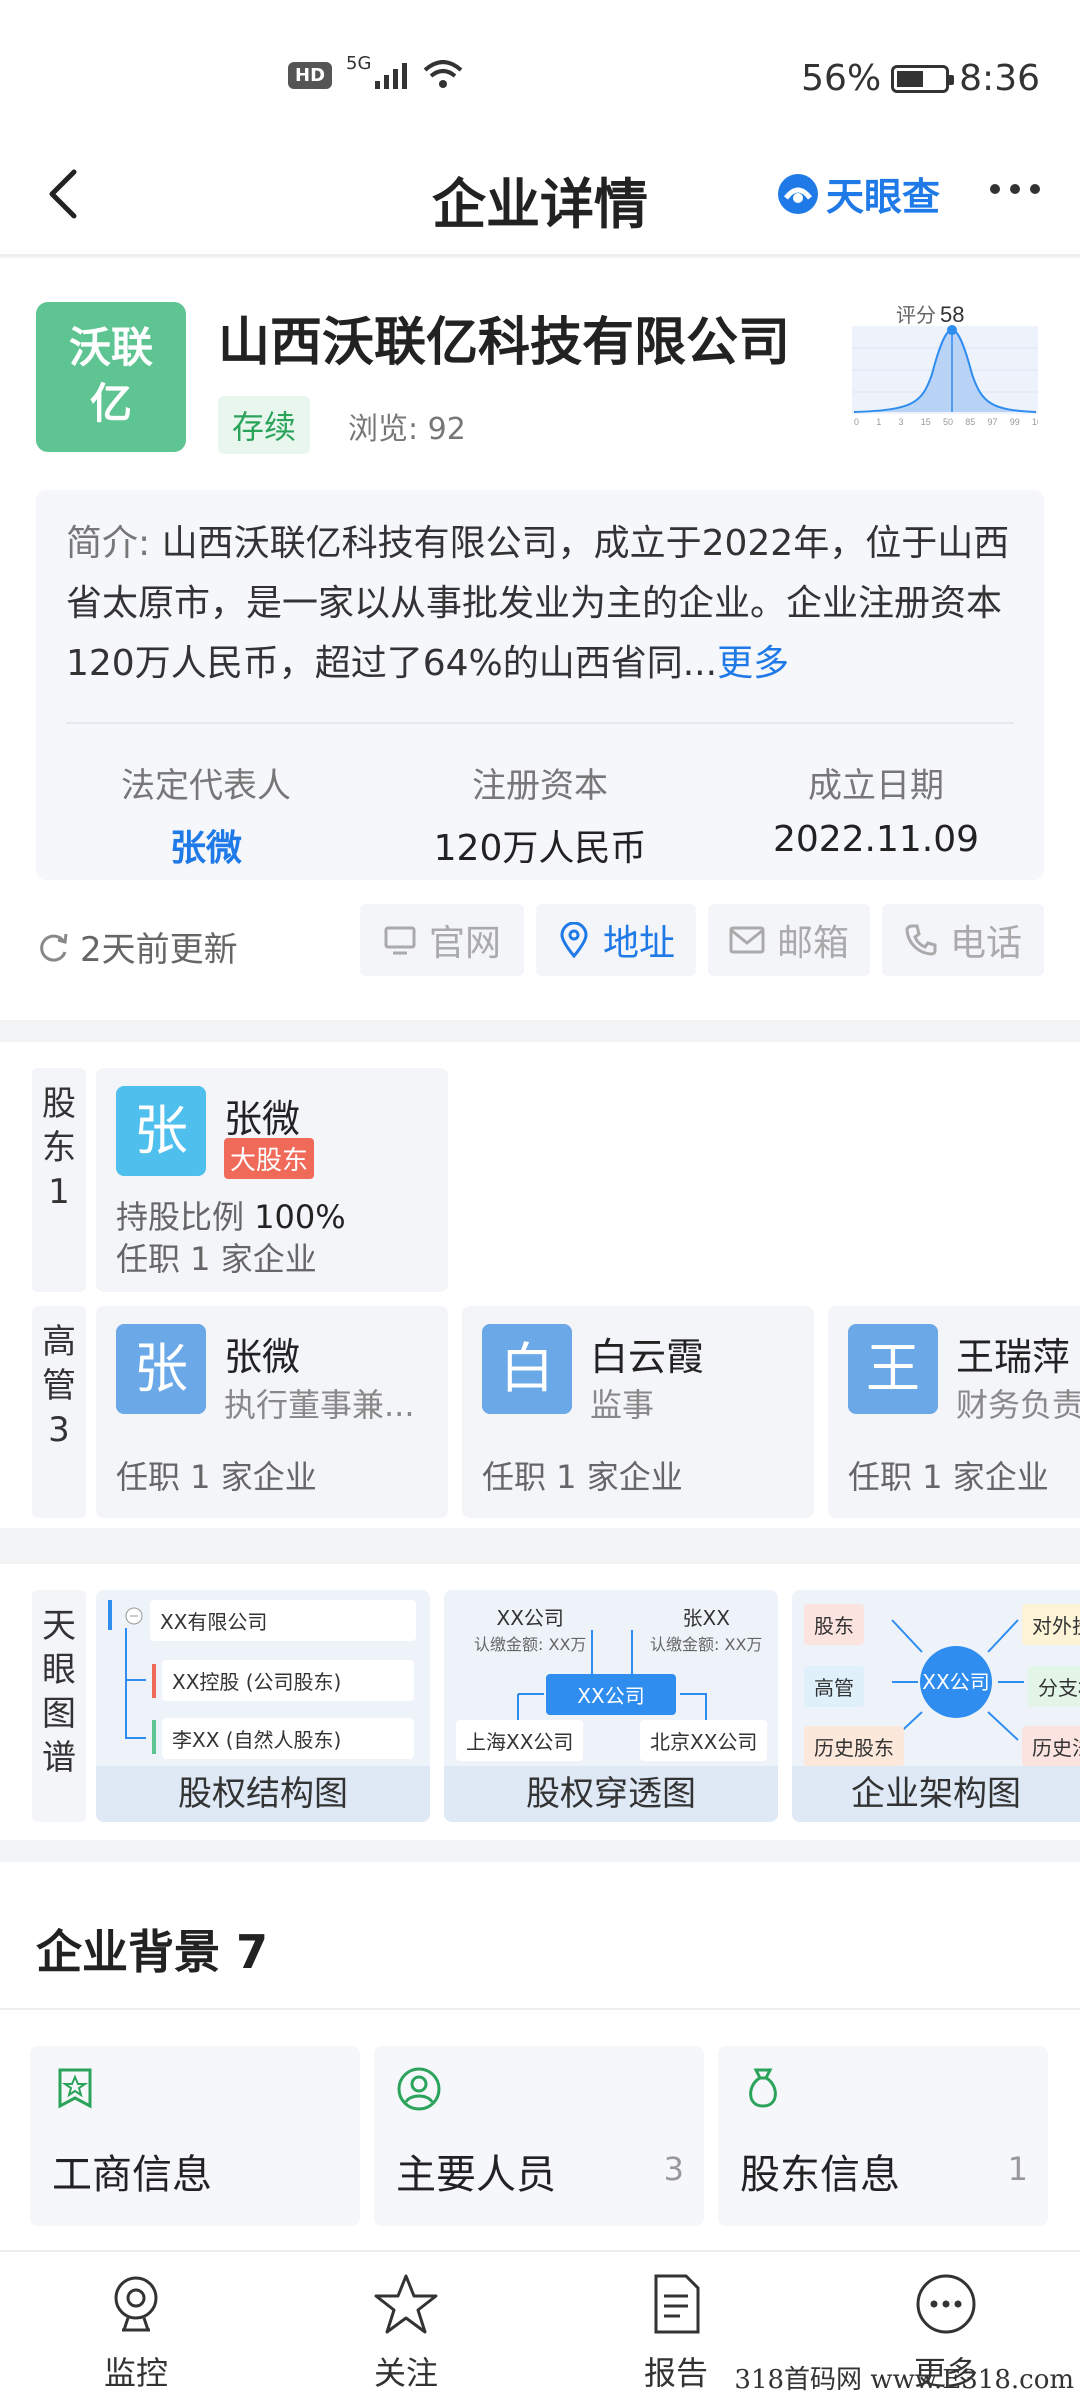  Describe the element at coordinates (1017, 2169) in the screenshot. I see `tile-count: 1` at that location.